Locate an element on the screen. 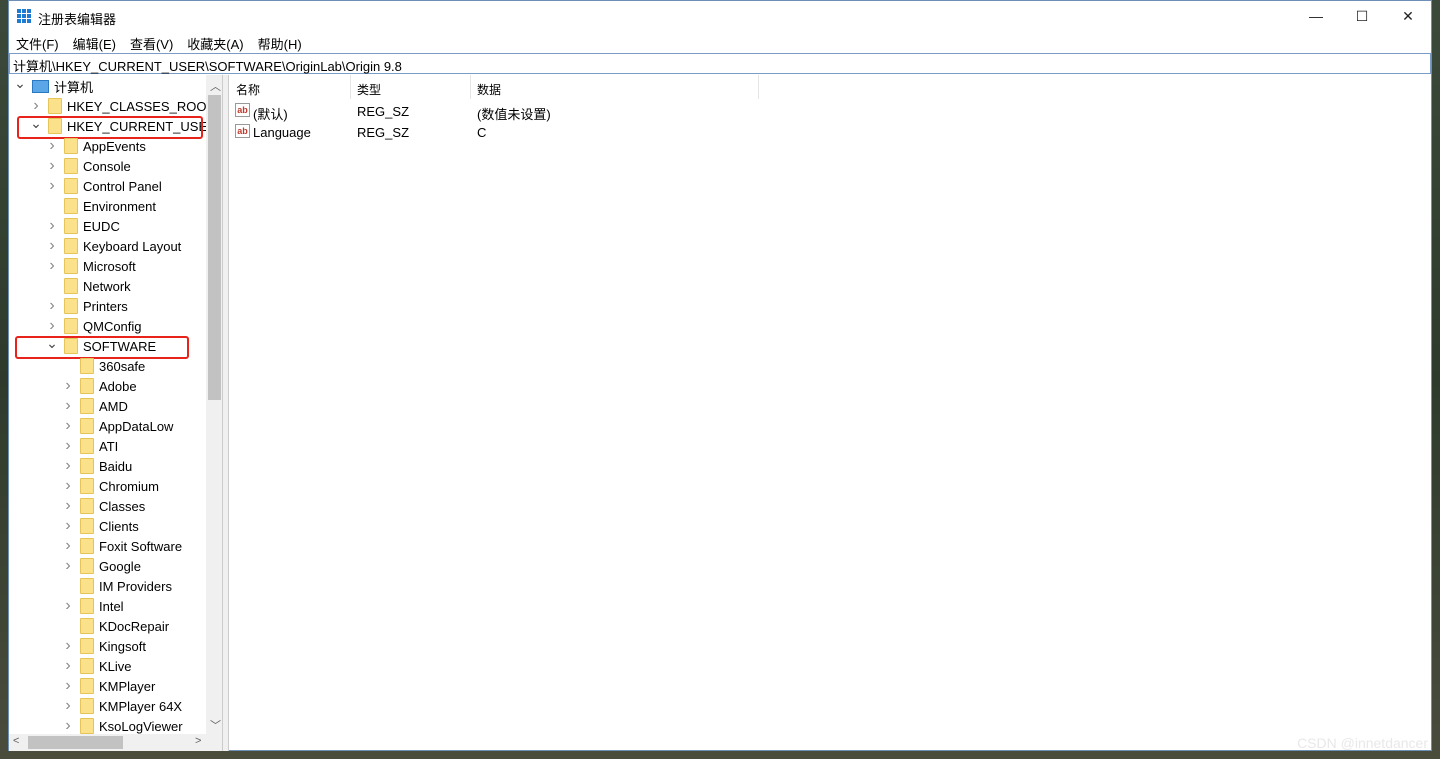 The width and height of the screenshot is (1440, 759). tree-item-label: Baidu is located at coordinates (116, 466).